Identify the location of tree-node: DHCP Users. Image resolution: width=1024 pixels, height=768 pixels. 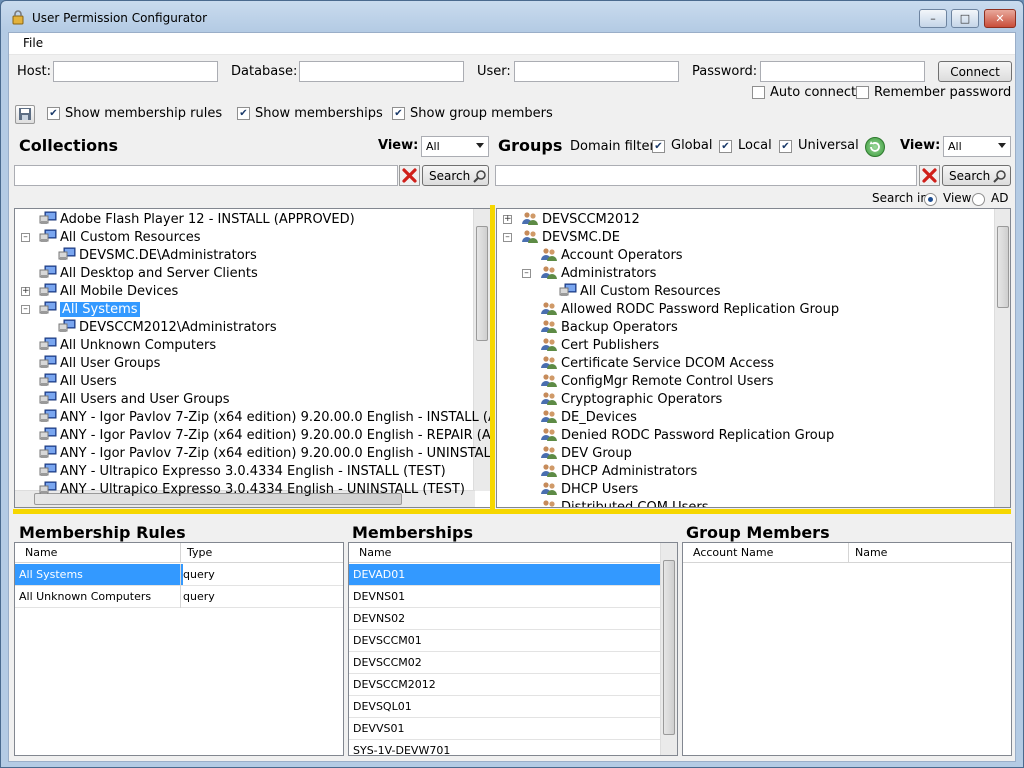
(589, 489).